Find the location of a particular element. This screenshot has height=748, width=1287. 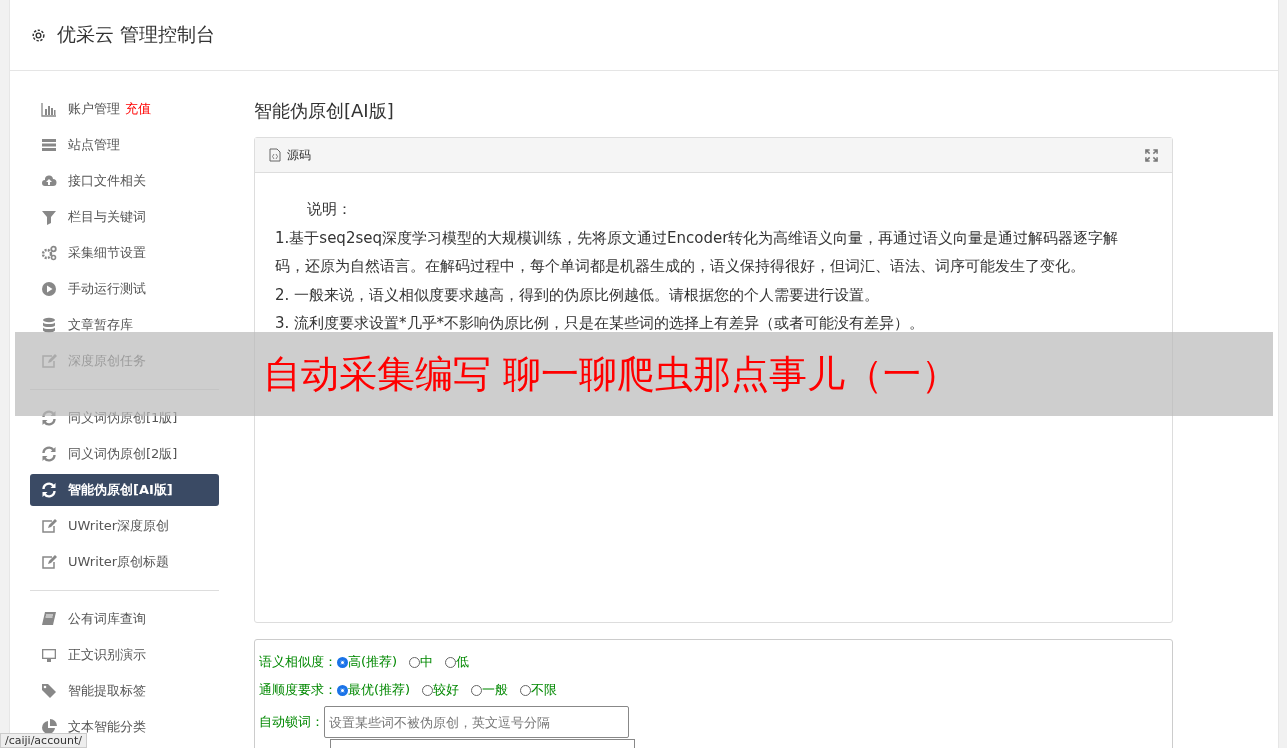

recharge-link: 充值 is located at coordinates (138, 109).